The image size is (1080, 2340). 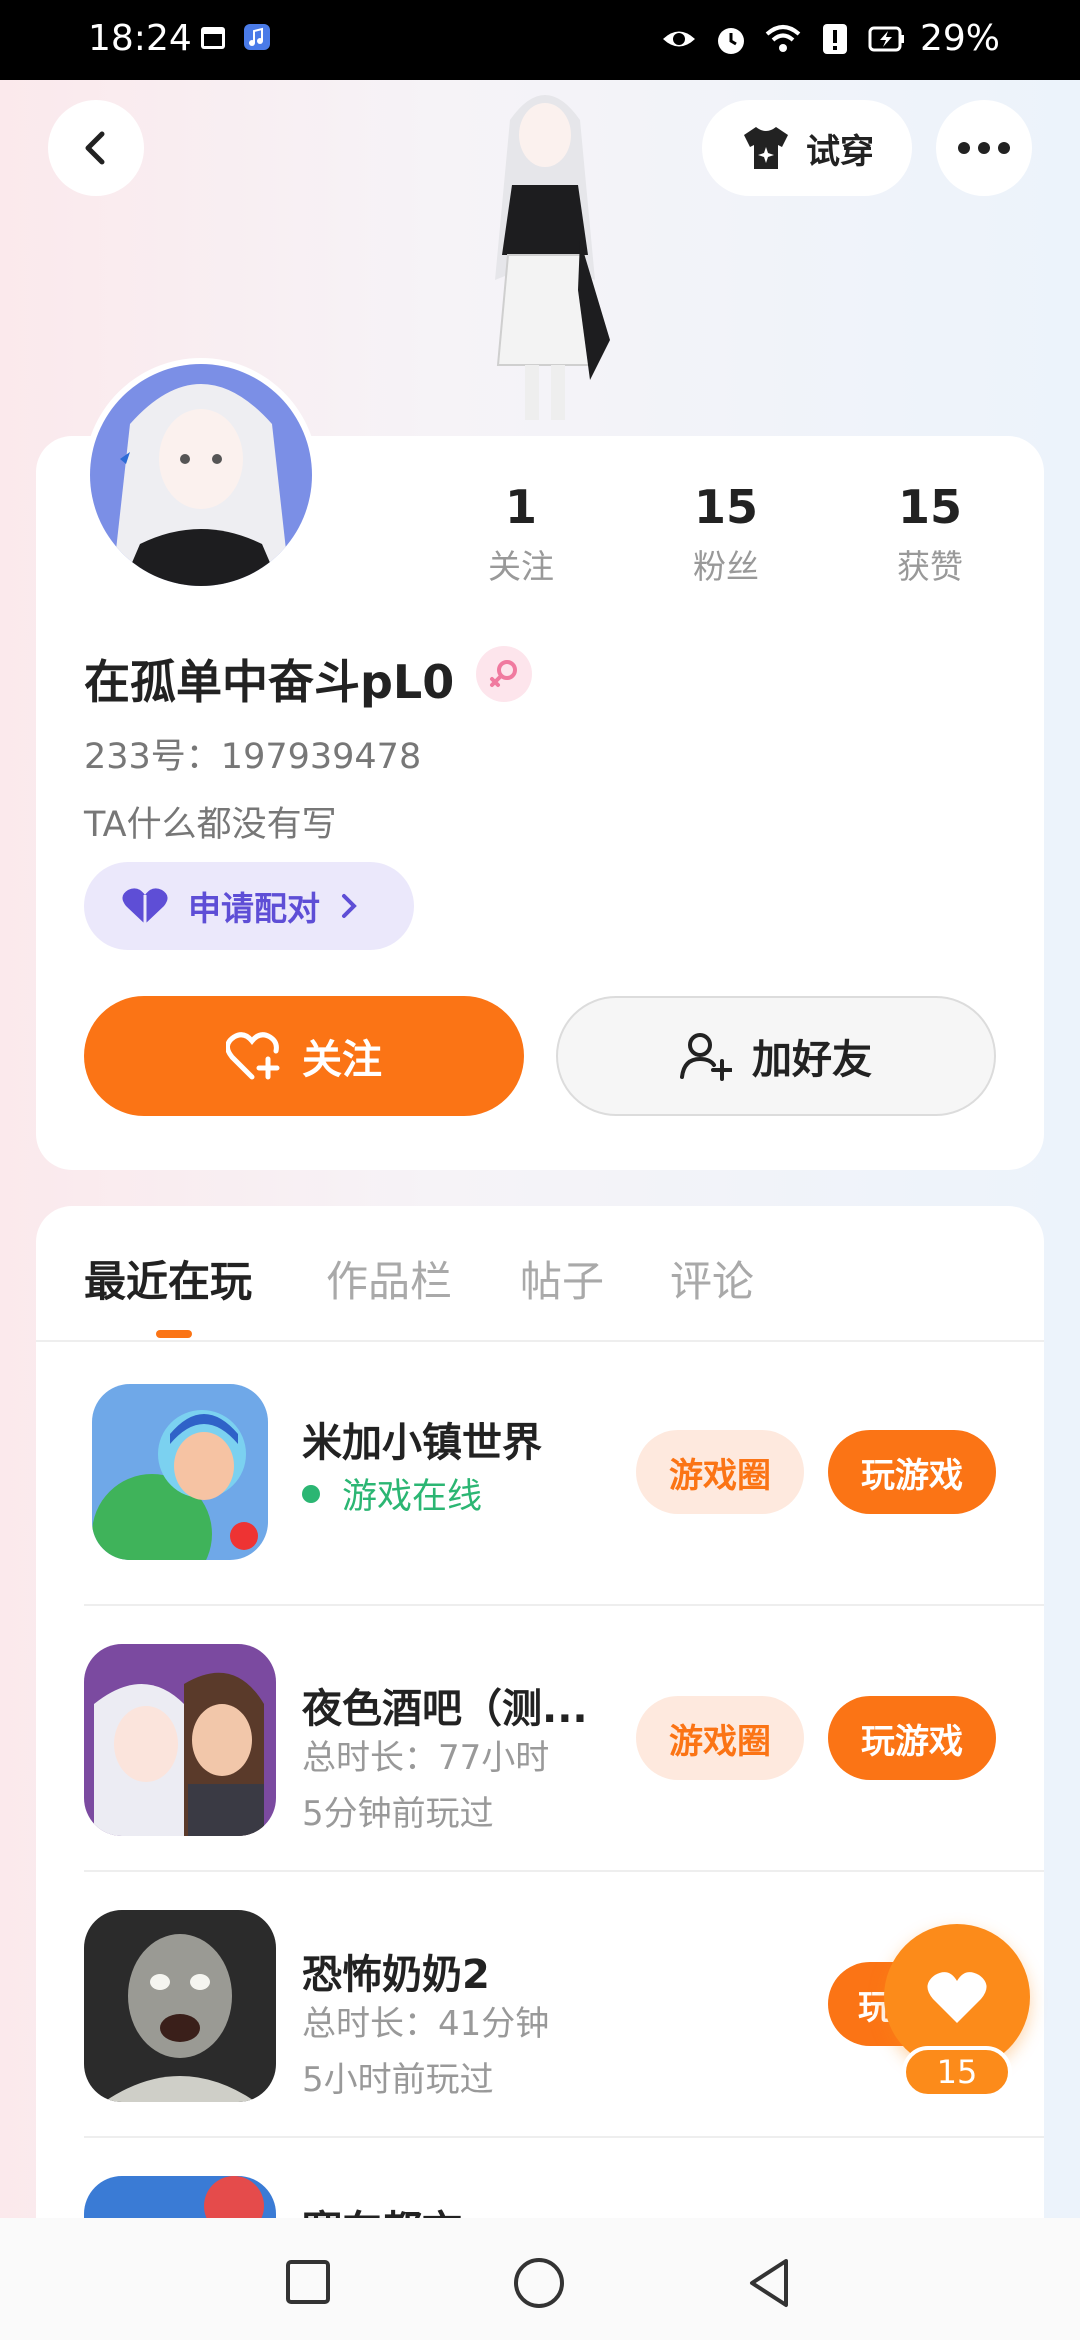 I want to click on battery-percent: 29%, so click(x=959, y=38).